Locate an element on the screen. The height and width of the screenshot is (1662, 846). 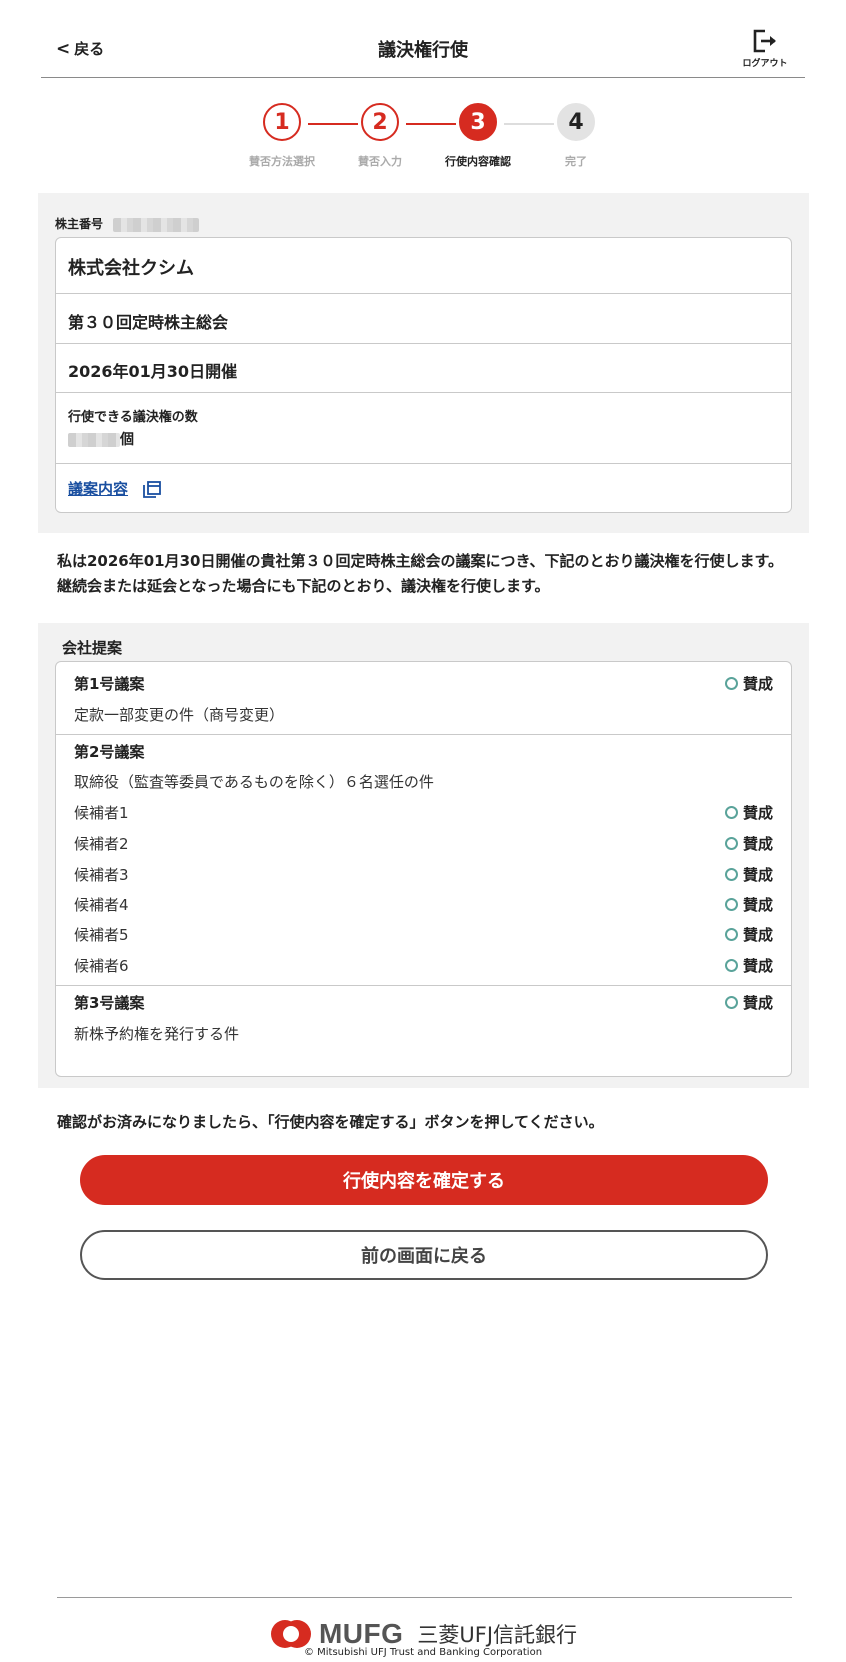
mufg-logo-icon is located at coordinates (290, 1634).